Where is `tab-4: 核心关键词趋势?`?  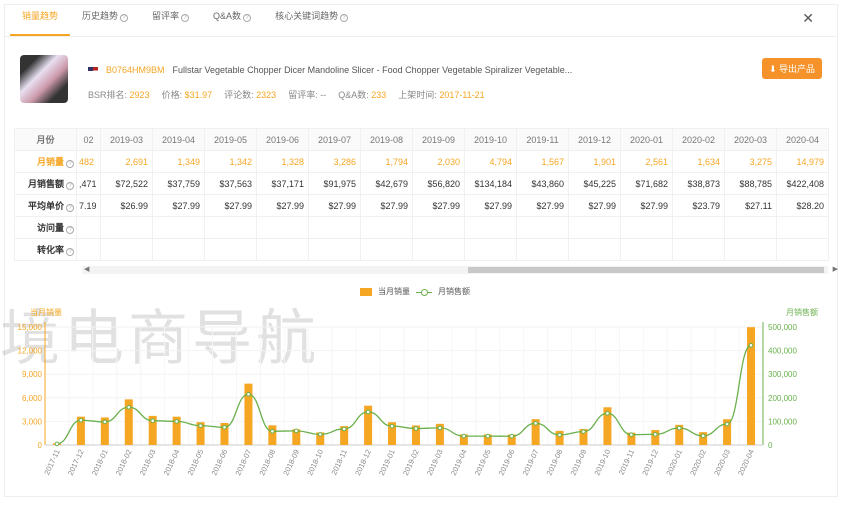
tab-4: 核心关键词趋势? is located at coordinates (311, 21).